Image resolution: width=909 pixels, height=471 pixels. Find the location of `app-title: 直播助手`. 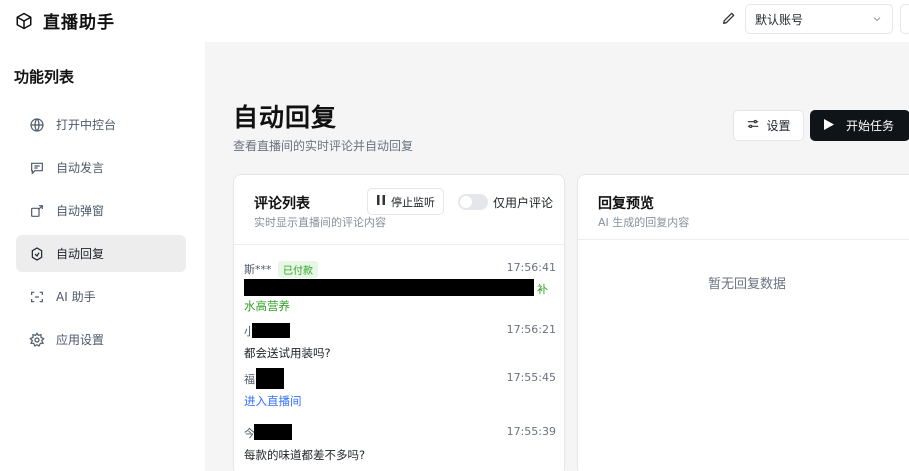

app-title: 直播助手 is located at coordinates (79, 23).